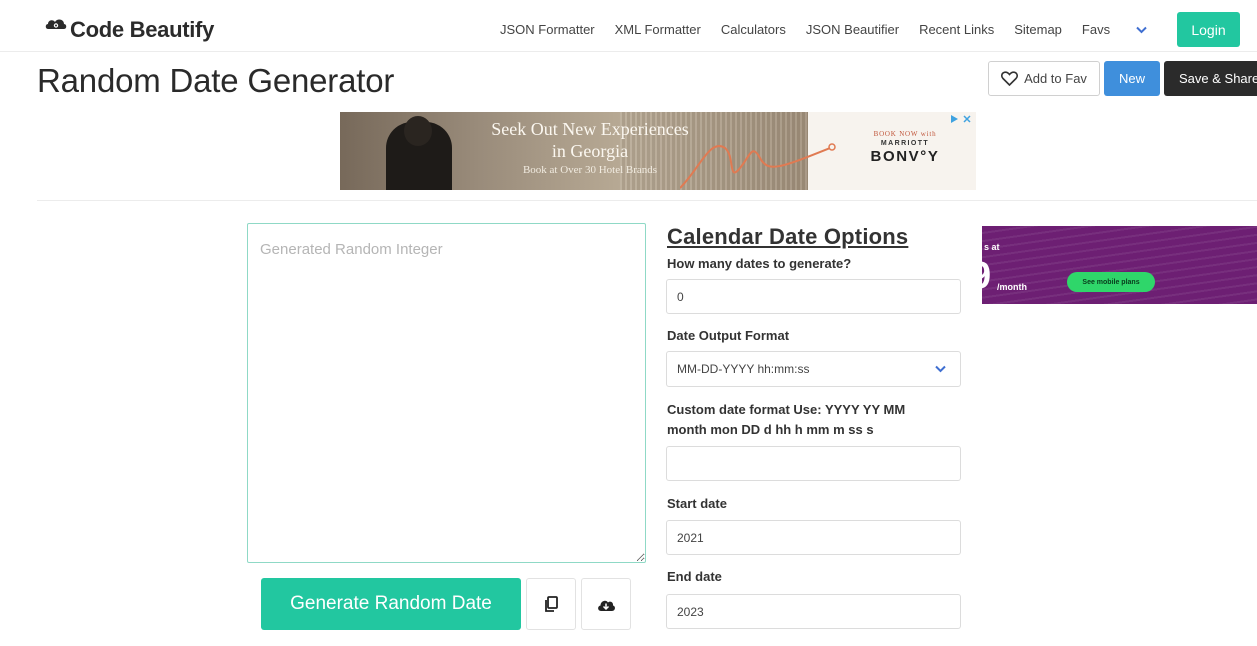 The width and height of the screenshot is (1257, 646). I want to click on ad-right-month: /month, so click(1012, 287).